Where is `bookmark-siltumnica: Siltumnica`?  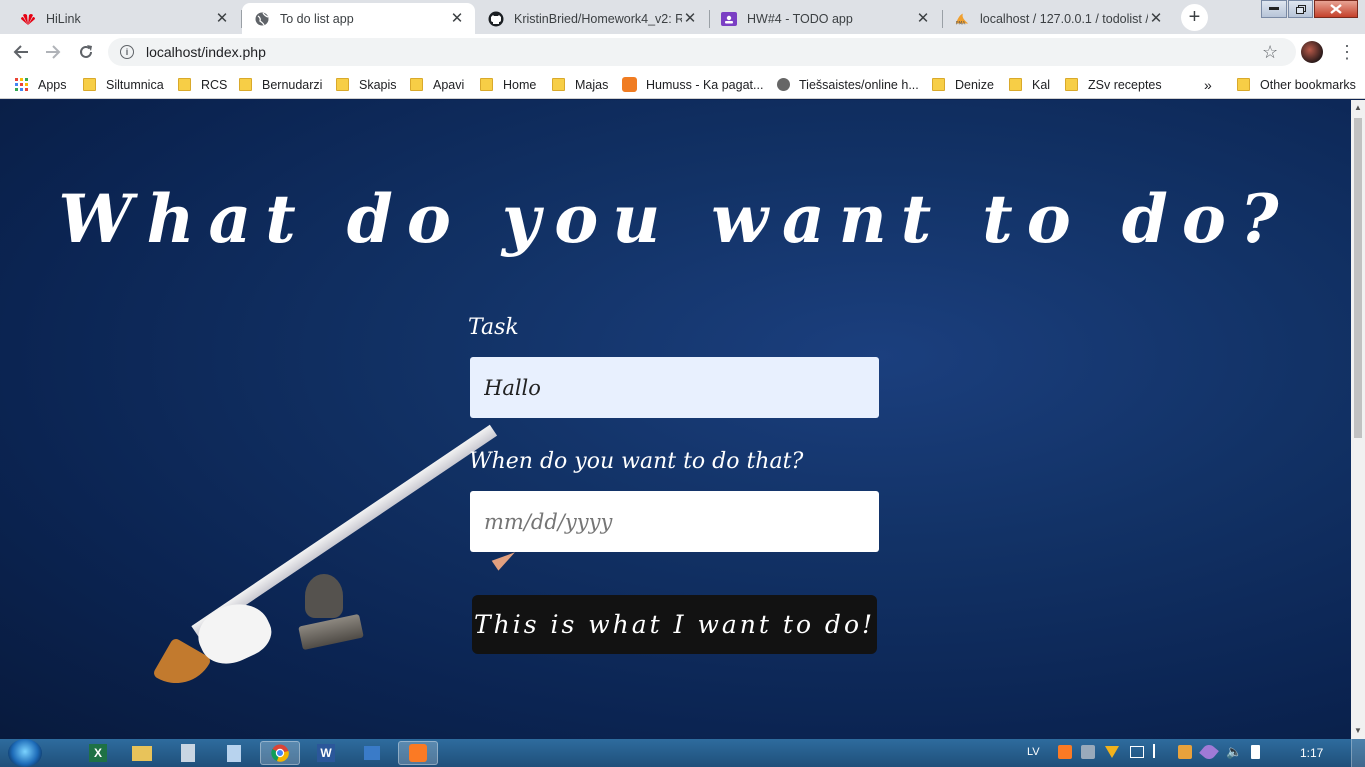
bookmark-siltumnica: Siltumnica is located at coordinates (123, 84).